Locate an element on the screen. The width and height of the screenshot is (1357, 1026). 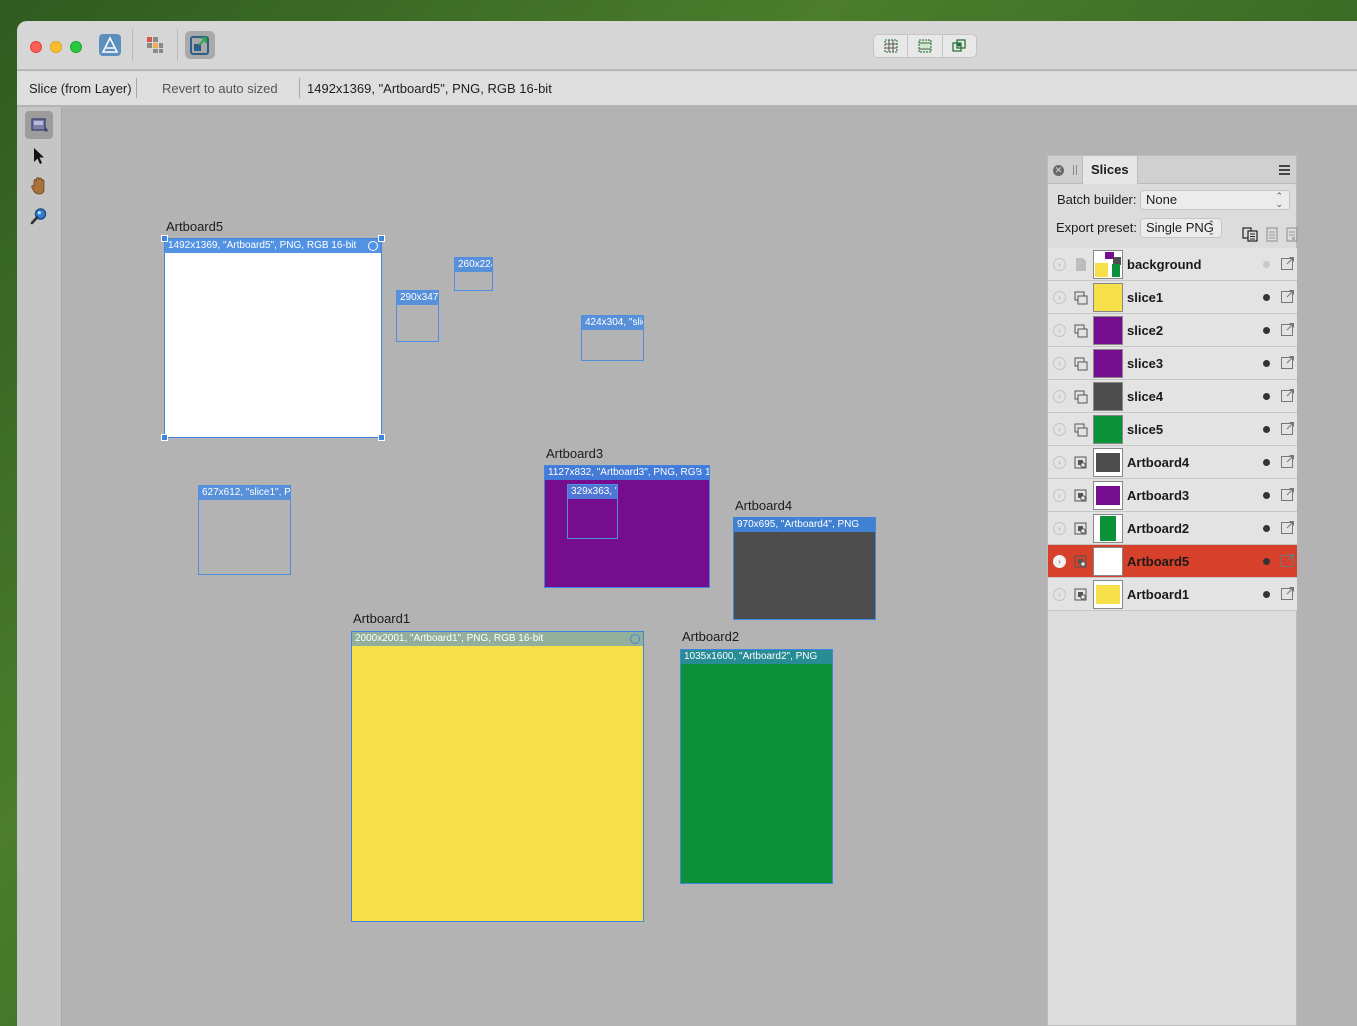
slice-329x363: 329x363, "slice2" is located at coordinates (592, 511).